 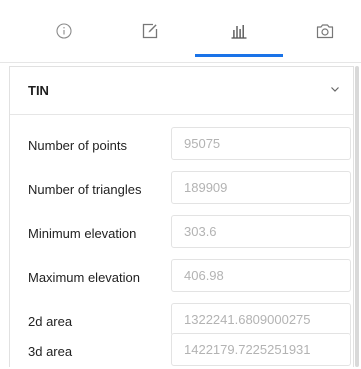 I want to click on property-row: Number of points 95075, so click(x=181, y=145).